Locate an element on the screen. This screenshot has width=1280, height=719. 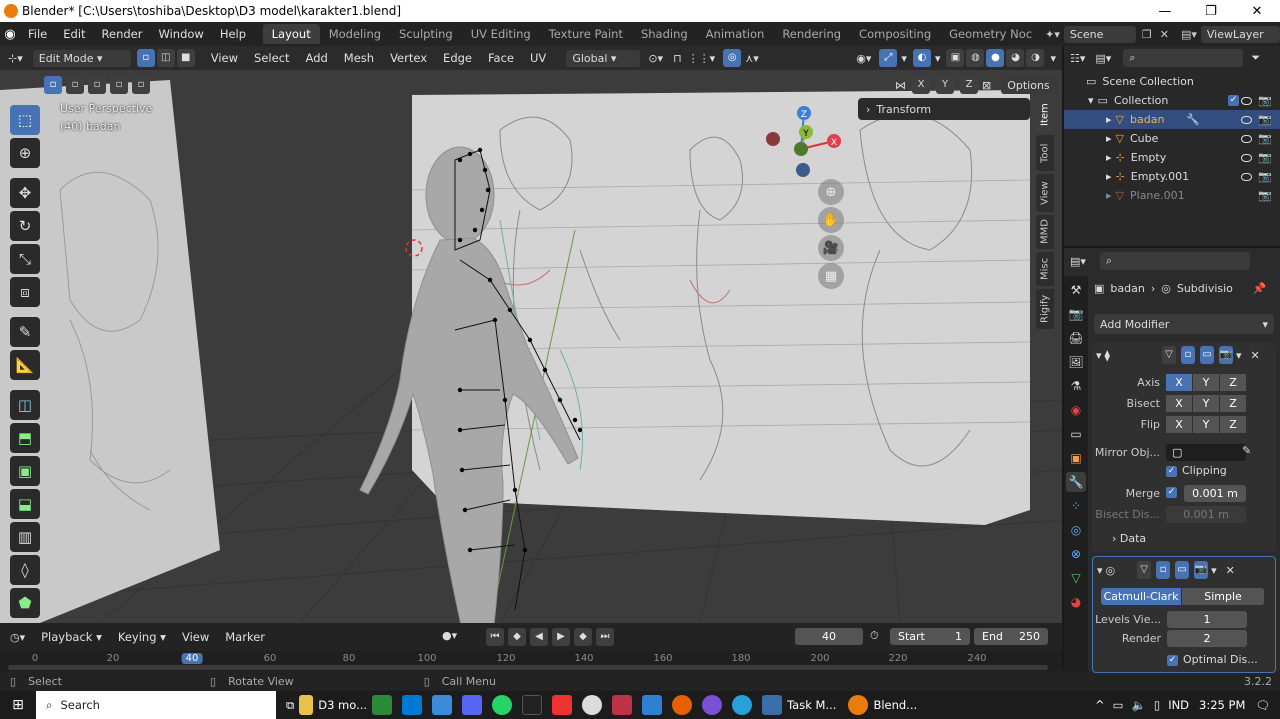
task-view-icon: ⧉ is located at coordinates (290, 705).